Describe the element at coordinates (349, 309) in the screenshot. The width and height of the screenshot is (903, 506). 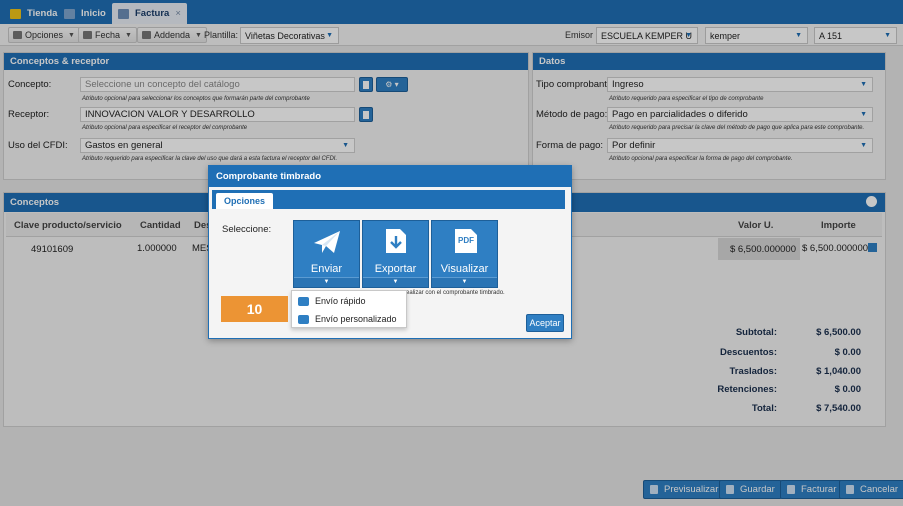
I see `enviar-menu: Envío rápido Envío personalizado` at that location.